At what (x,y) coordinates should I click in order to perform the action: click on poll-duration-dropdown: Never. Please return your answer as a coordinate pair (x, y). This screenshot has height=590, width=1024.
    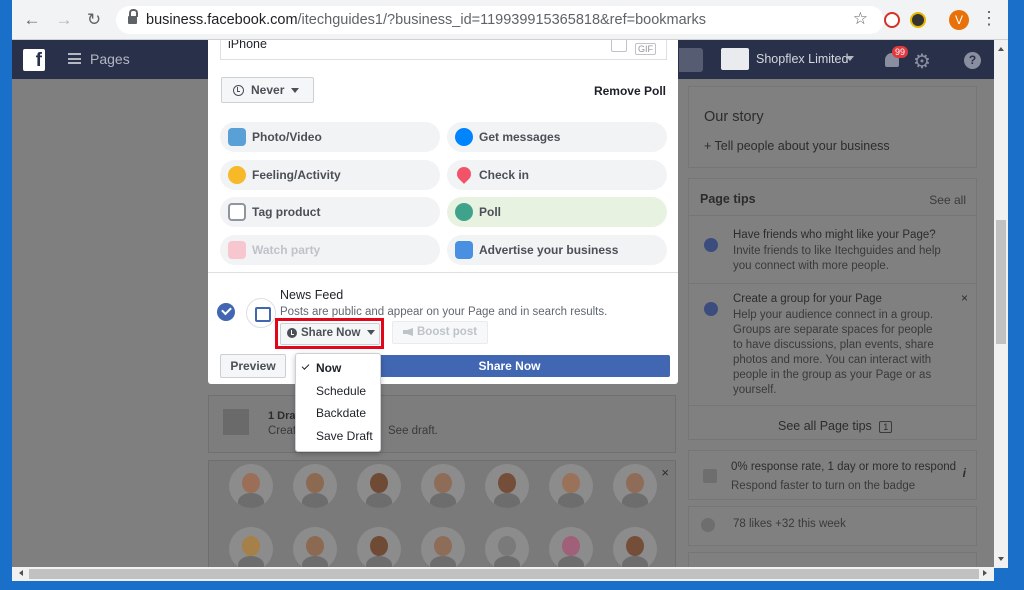
    Looking at the image, I should click on (267, 90).